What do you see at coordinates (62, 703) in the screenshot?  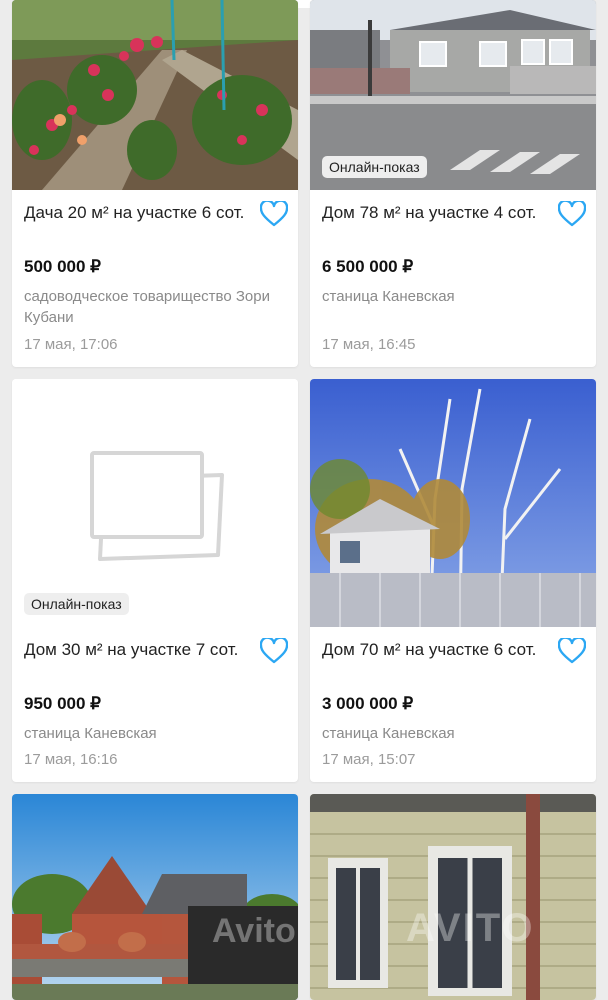 I see `listing-price: 950 000 ₽` at bounding box center [62, 703].